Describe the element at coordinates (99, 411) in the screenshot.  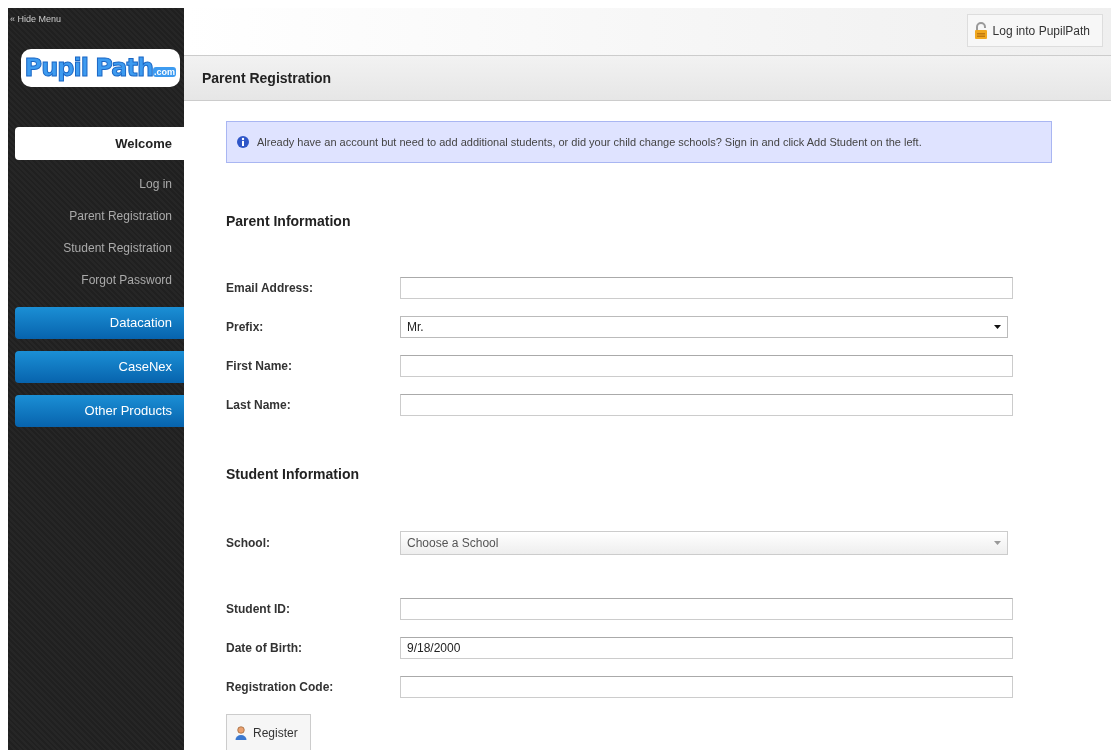
I see `product-button: Other Products` at that location.